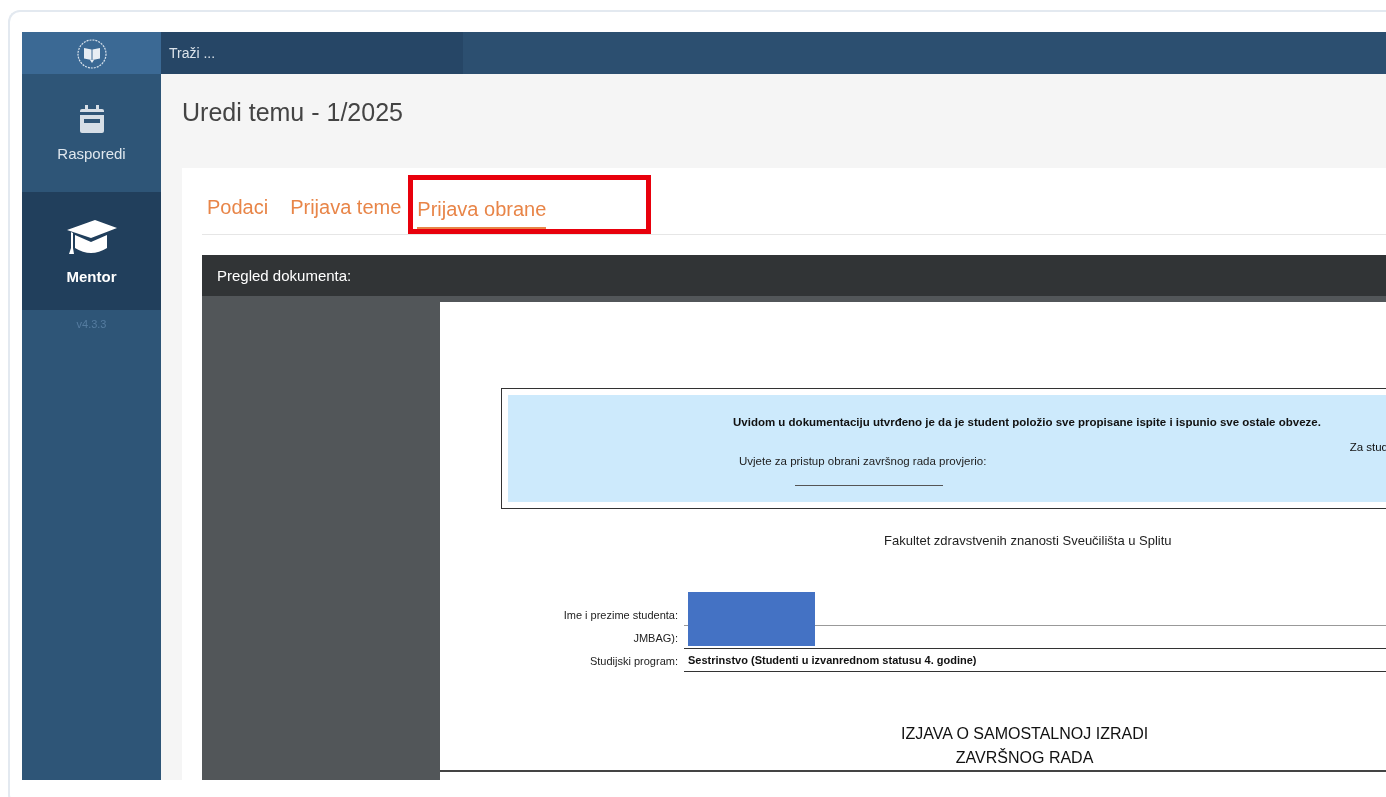 The width and height of the screenshot is (1386, 797). I want to click on field-label: Ime i prezime studenta:, so click(620, 615).